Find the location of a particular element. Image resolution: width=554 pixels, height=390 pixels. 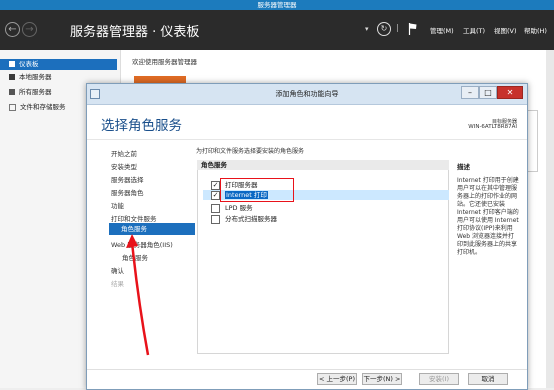

nav-server-selection: 服务器选择 is located at coordinates (127, 179).